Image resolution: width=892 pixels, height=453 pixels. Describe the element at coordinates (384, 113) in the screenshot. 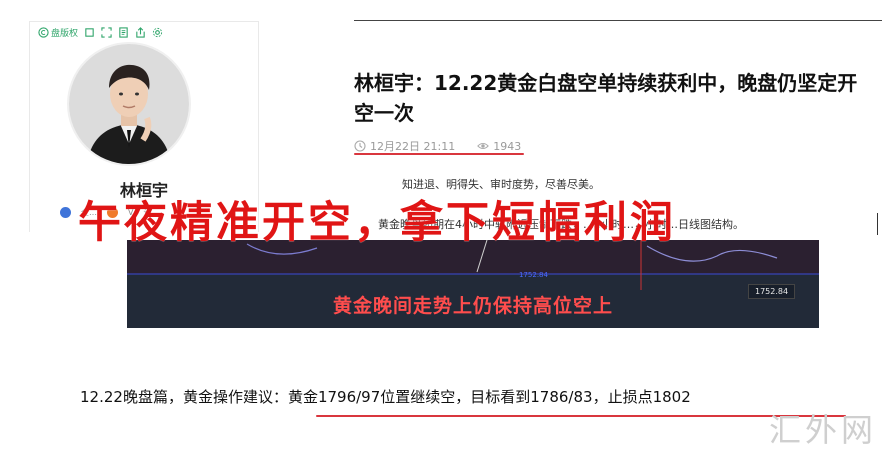

I see `article-title-line-2: 空一次` at that location.